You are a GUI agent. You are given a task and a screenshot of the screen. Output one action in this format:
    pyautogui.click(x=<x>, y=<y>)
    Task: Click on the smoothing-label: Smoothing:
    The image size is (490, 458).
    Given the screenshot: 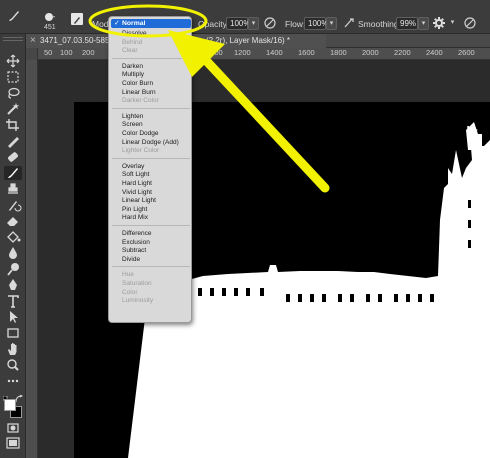 What is the action you would take?
    pyautogui.click(x=379, y=24)
    